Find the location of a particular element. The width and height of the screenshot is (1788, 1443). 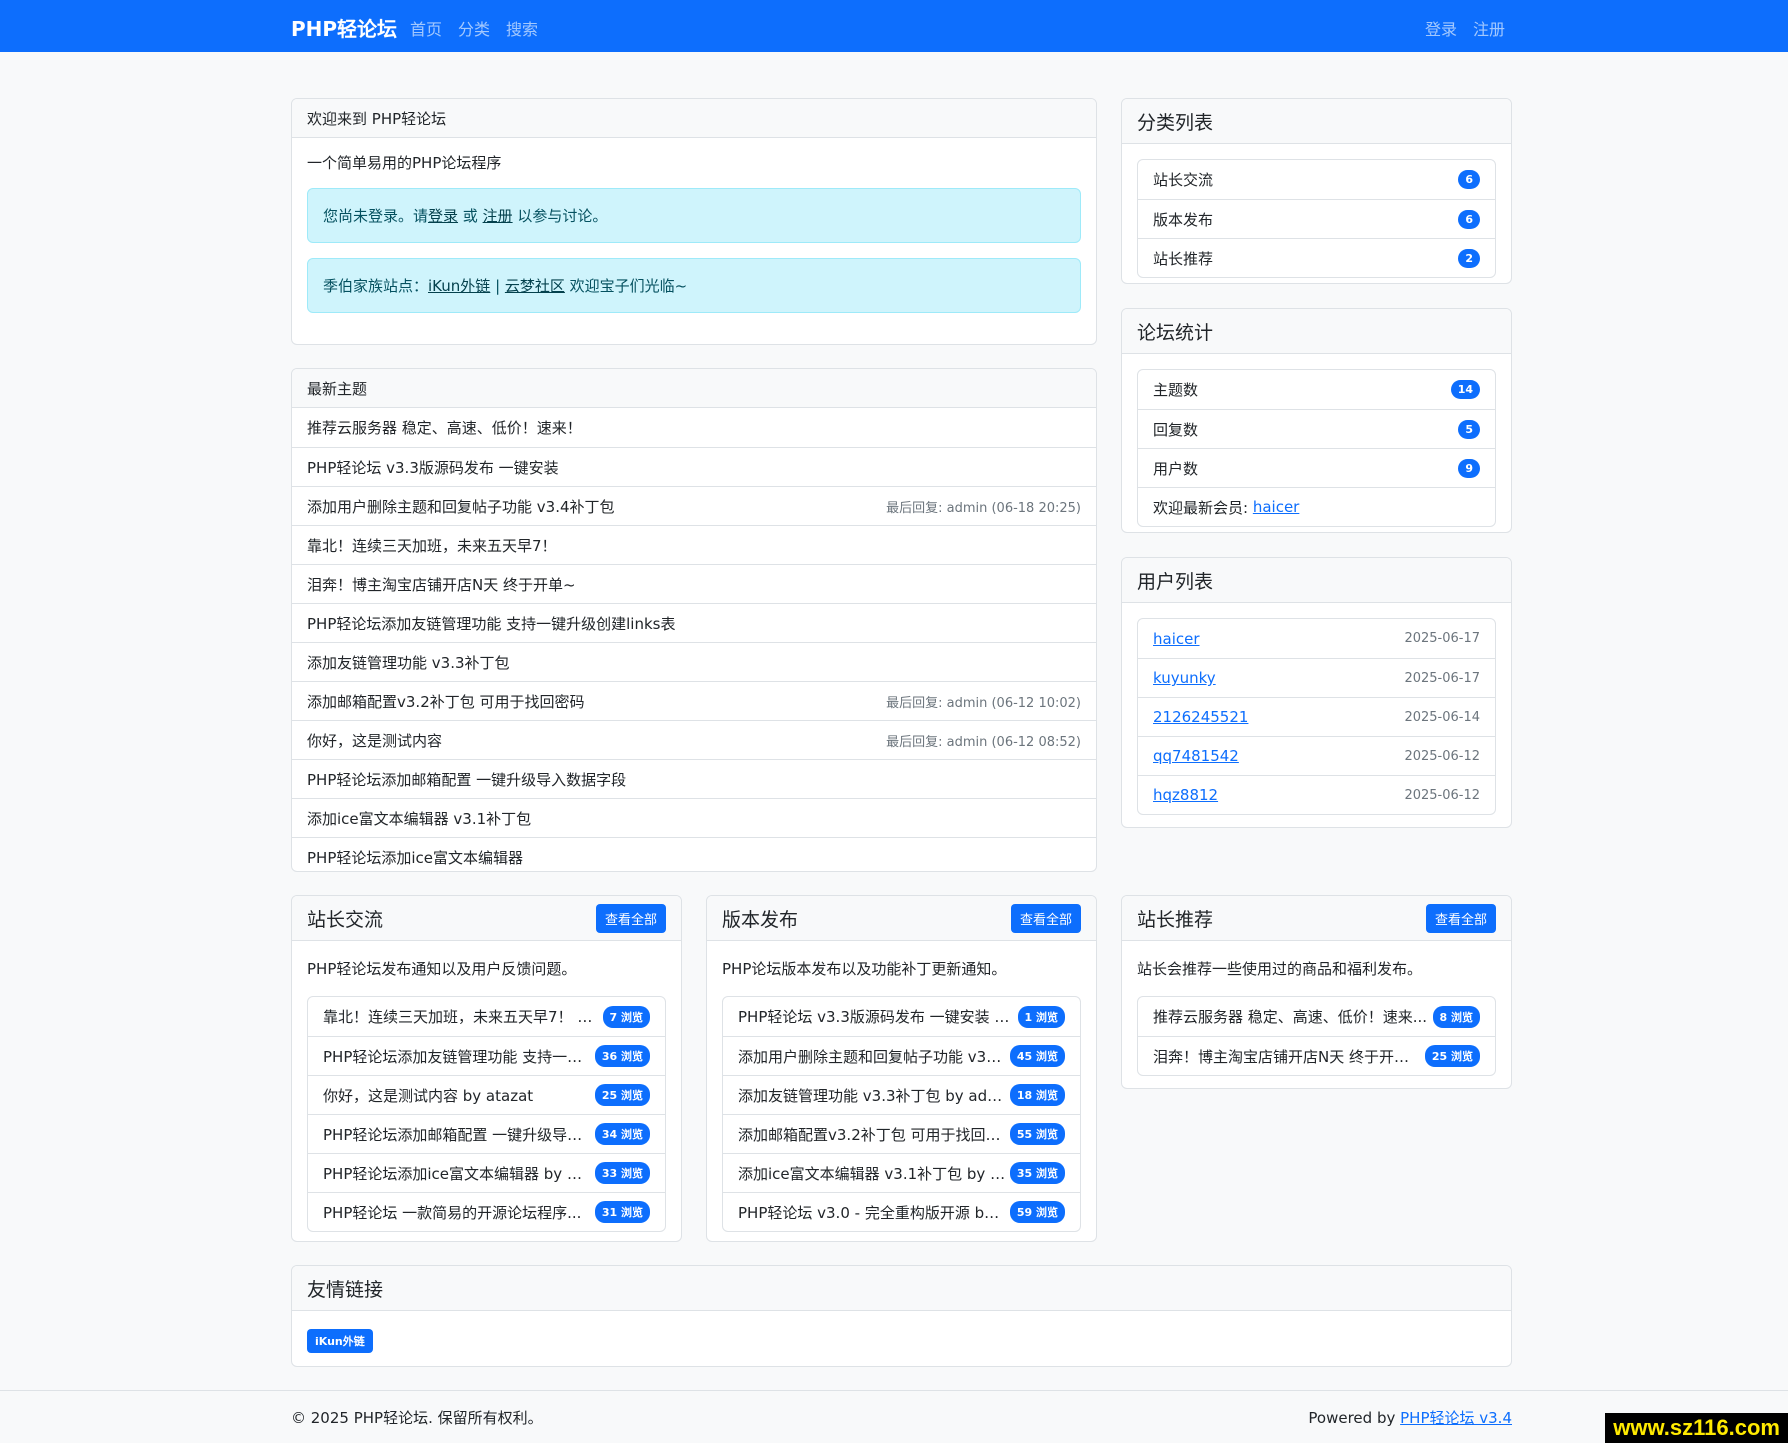

category-topic-row: 添加友链管理功能 v3.3补丁包 by admin 18 浏览 is located at coordinates (901, 1094).